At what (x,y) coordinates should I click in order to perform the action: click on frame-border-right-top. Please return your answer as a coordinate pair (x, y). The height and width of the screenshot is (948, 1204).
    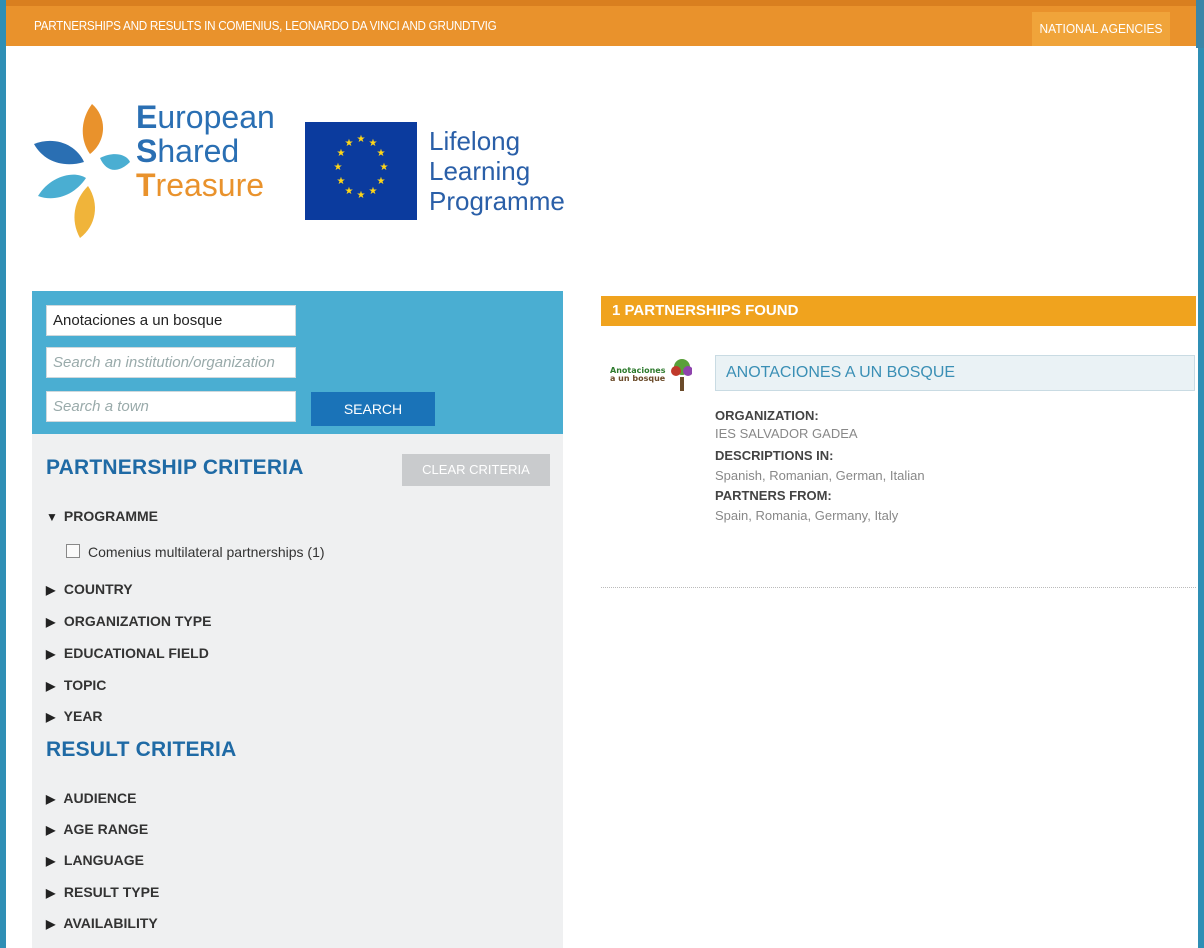
    Looking at the image, I should click on (1200, 24).